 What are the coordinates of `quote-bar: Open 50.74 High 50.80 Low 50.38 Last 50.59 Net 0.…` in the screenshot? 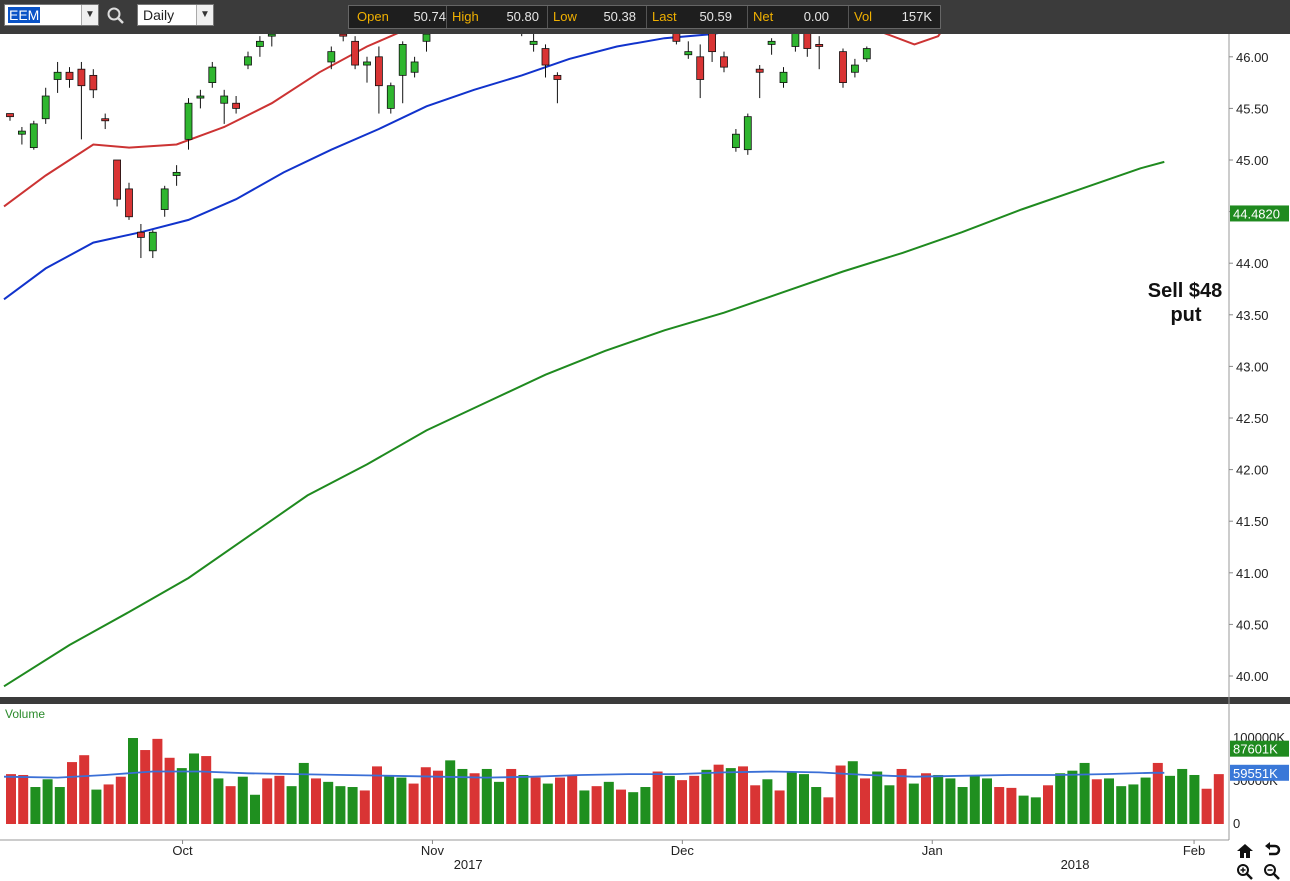 It's located at (644, 17).